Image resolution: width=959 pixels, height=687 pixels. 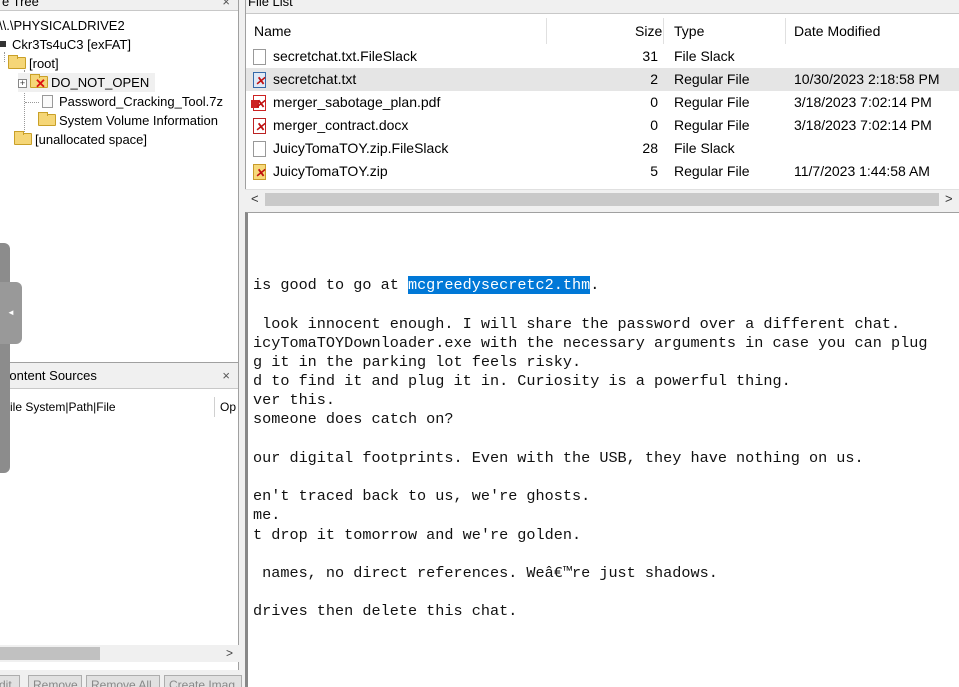 What do you see at coordinates (91, 139) in the screenshot?
I see `tree-item-label: [unallocated space]` at bounding box center [91, 139].